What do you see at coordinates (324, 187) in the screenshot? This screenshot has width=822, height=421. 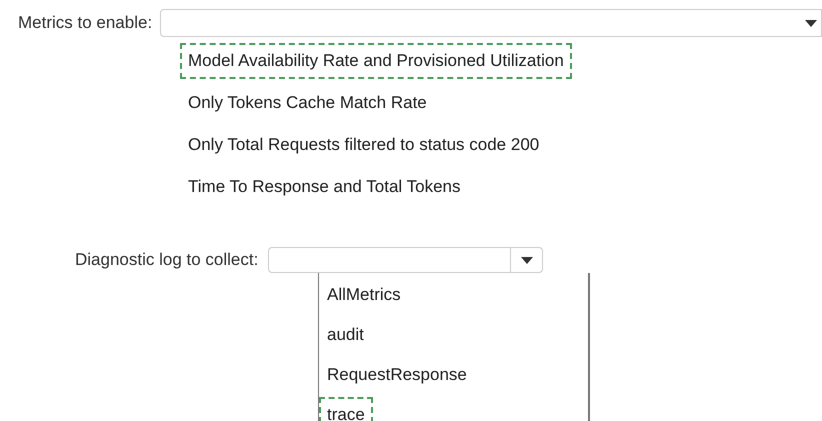 I see `dropdown-option: Time To Response and Total Tokens` at bounding box center [324, 187].